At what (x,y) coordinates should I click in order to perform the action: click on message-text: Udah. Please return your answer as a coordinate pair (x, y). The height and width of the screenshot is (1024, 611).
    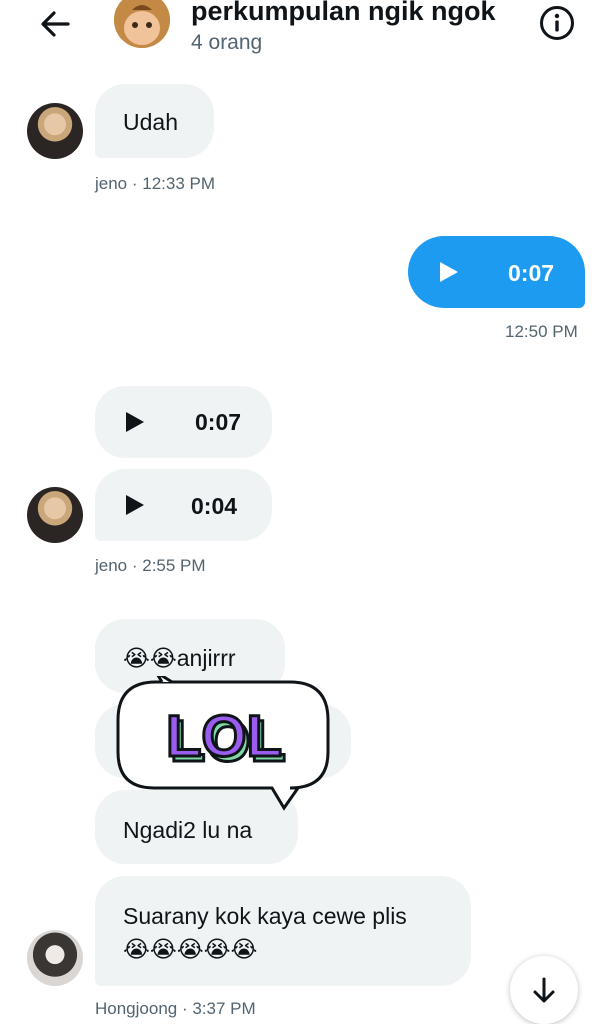
    Looking at the image, I should click on (150, 122).